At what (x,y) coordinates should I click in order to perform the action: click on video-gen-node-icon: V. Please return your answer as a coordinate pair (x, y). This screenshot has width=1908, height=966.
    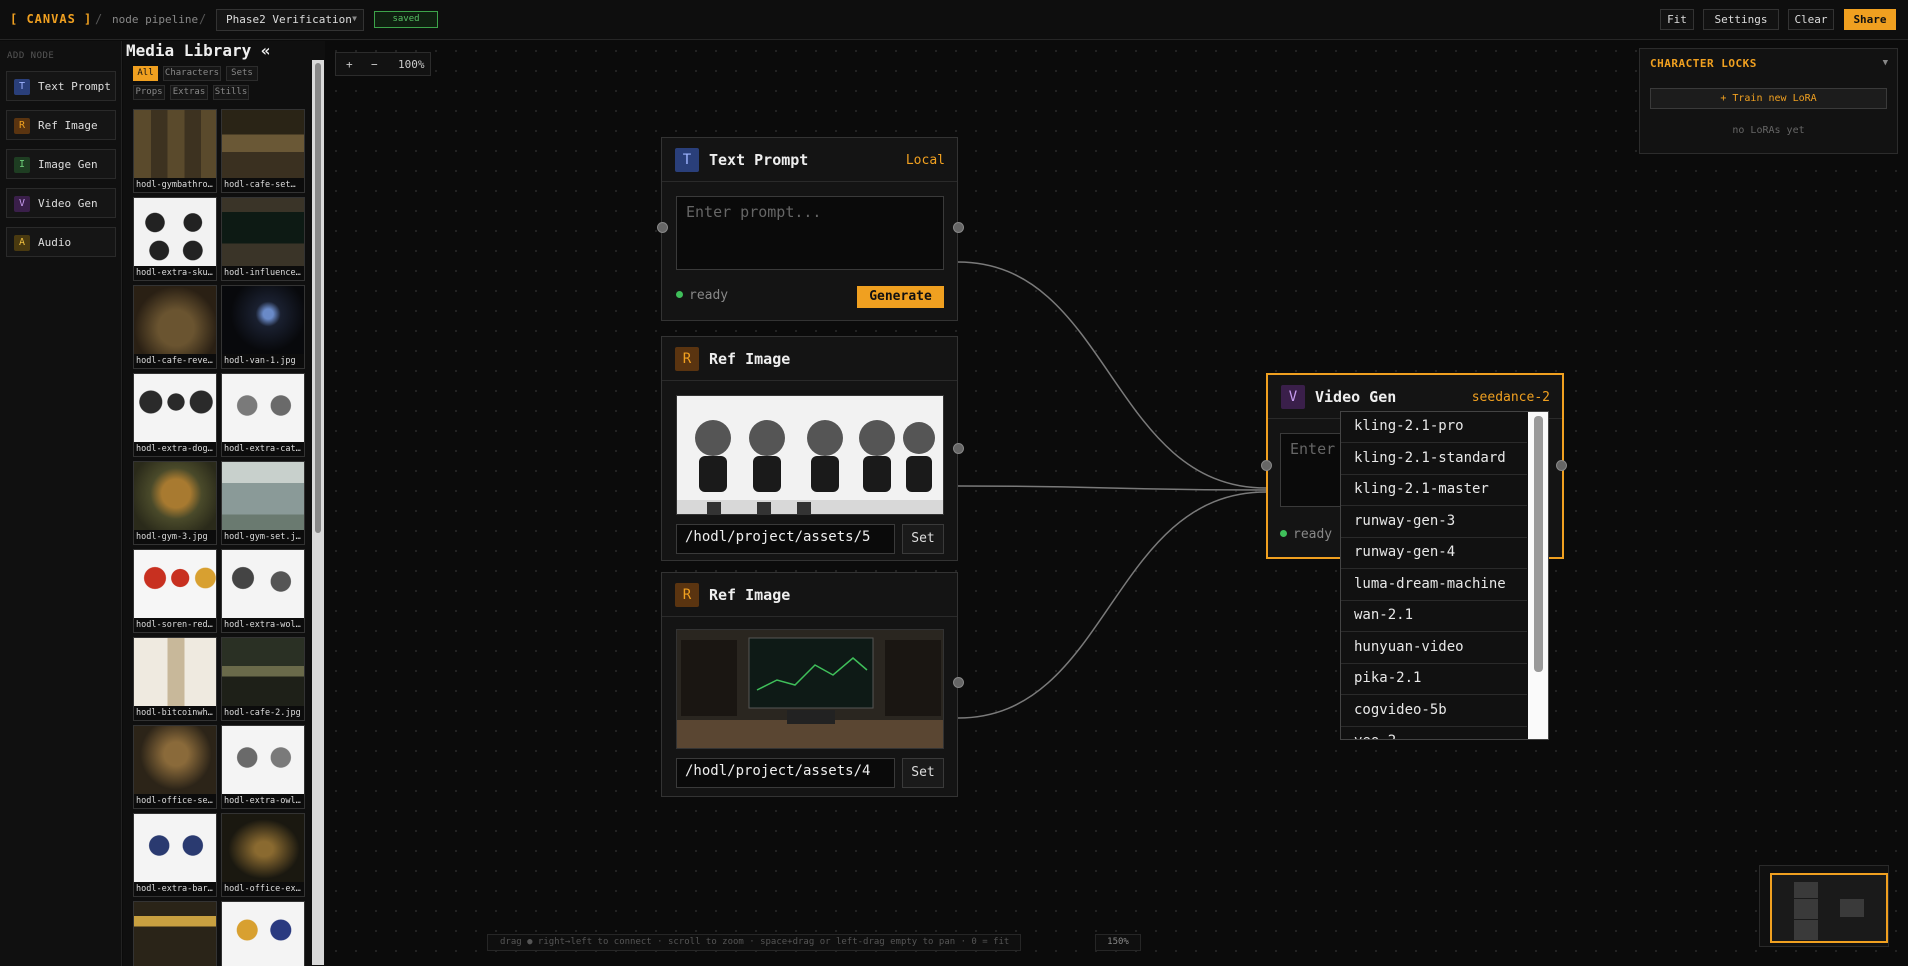
    Looking at the image, I should click on (1293, 397).